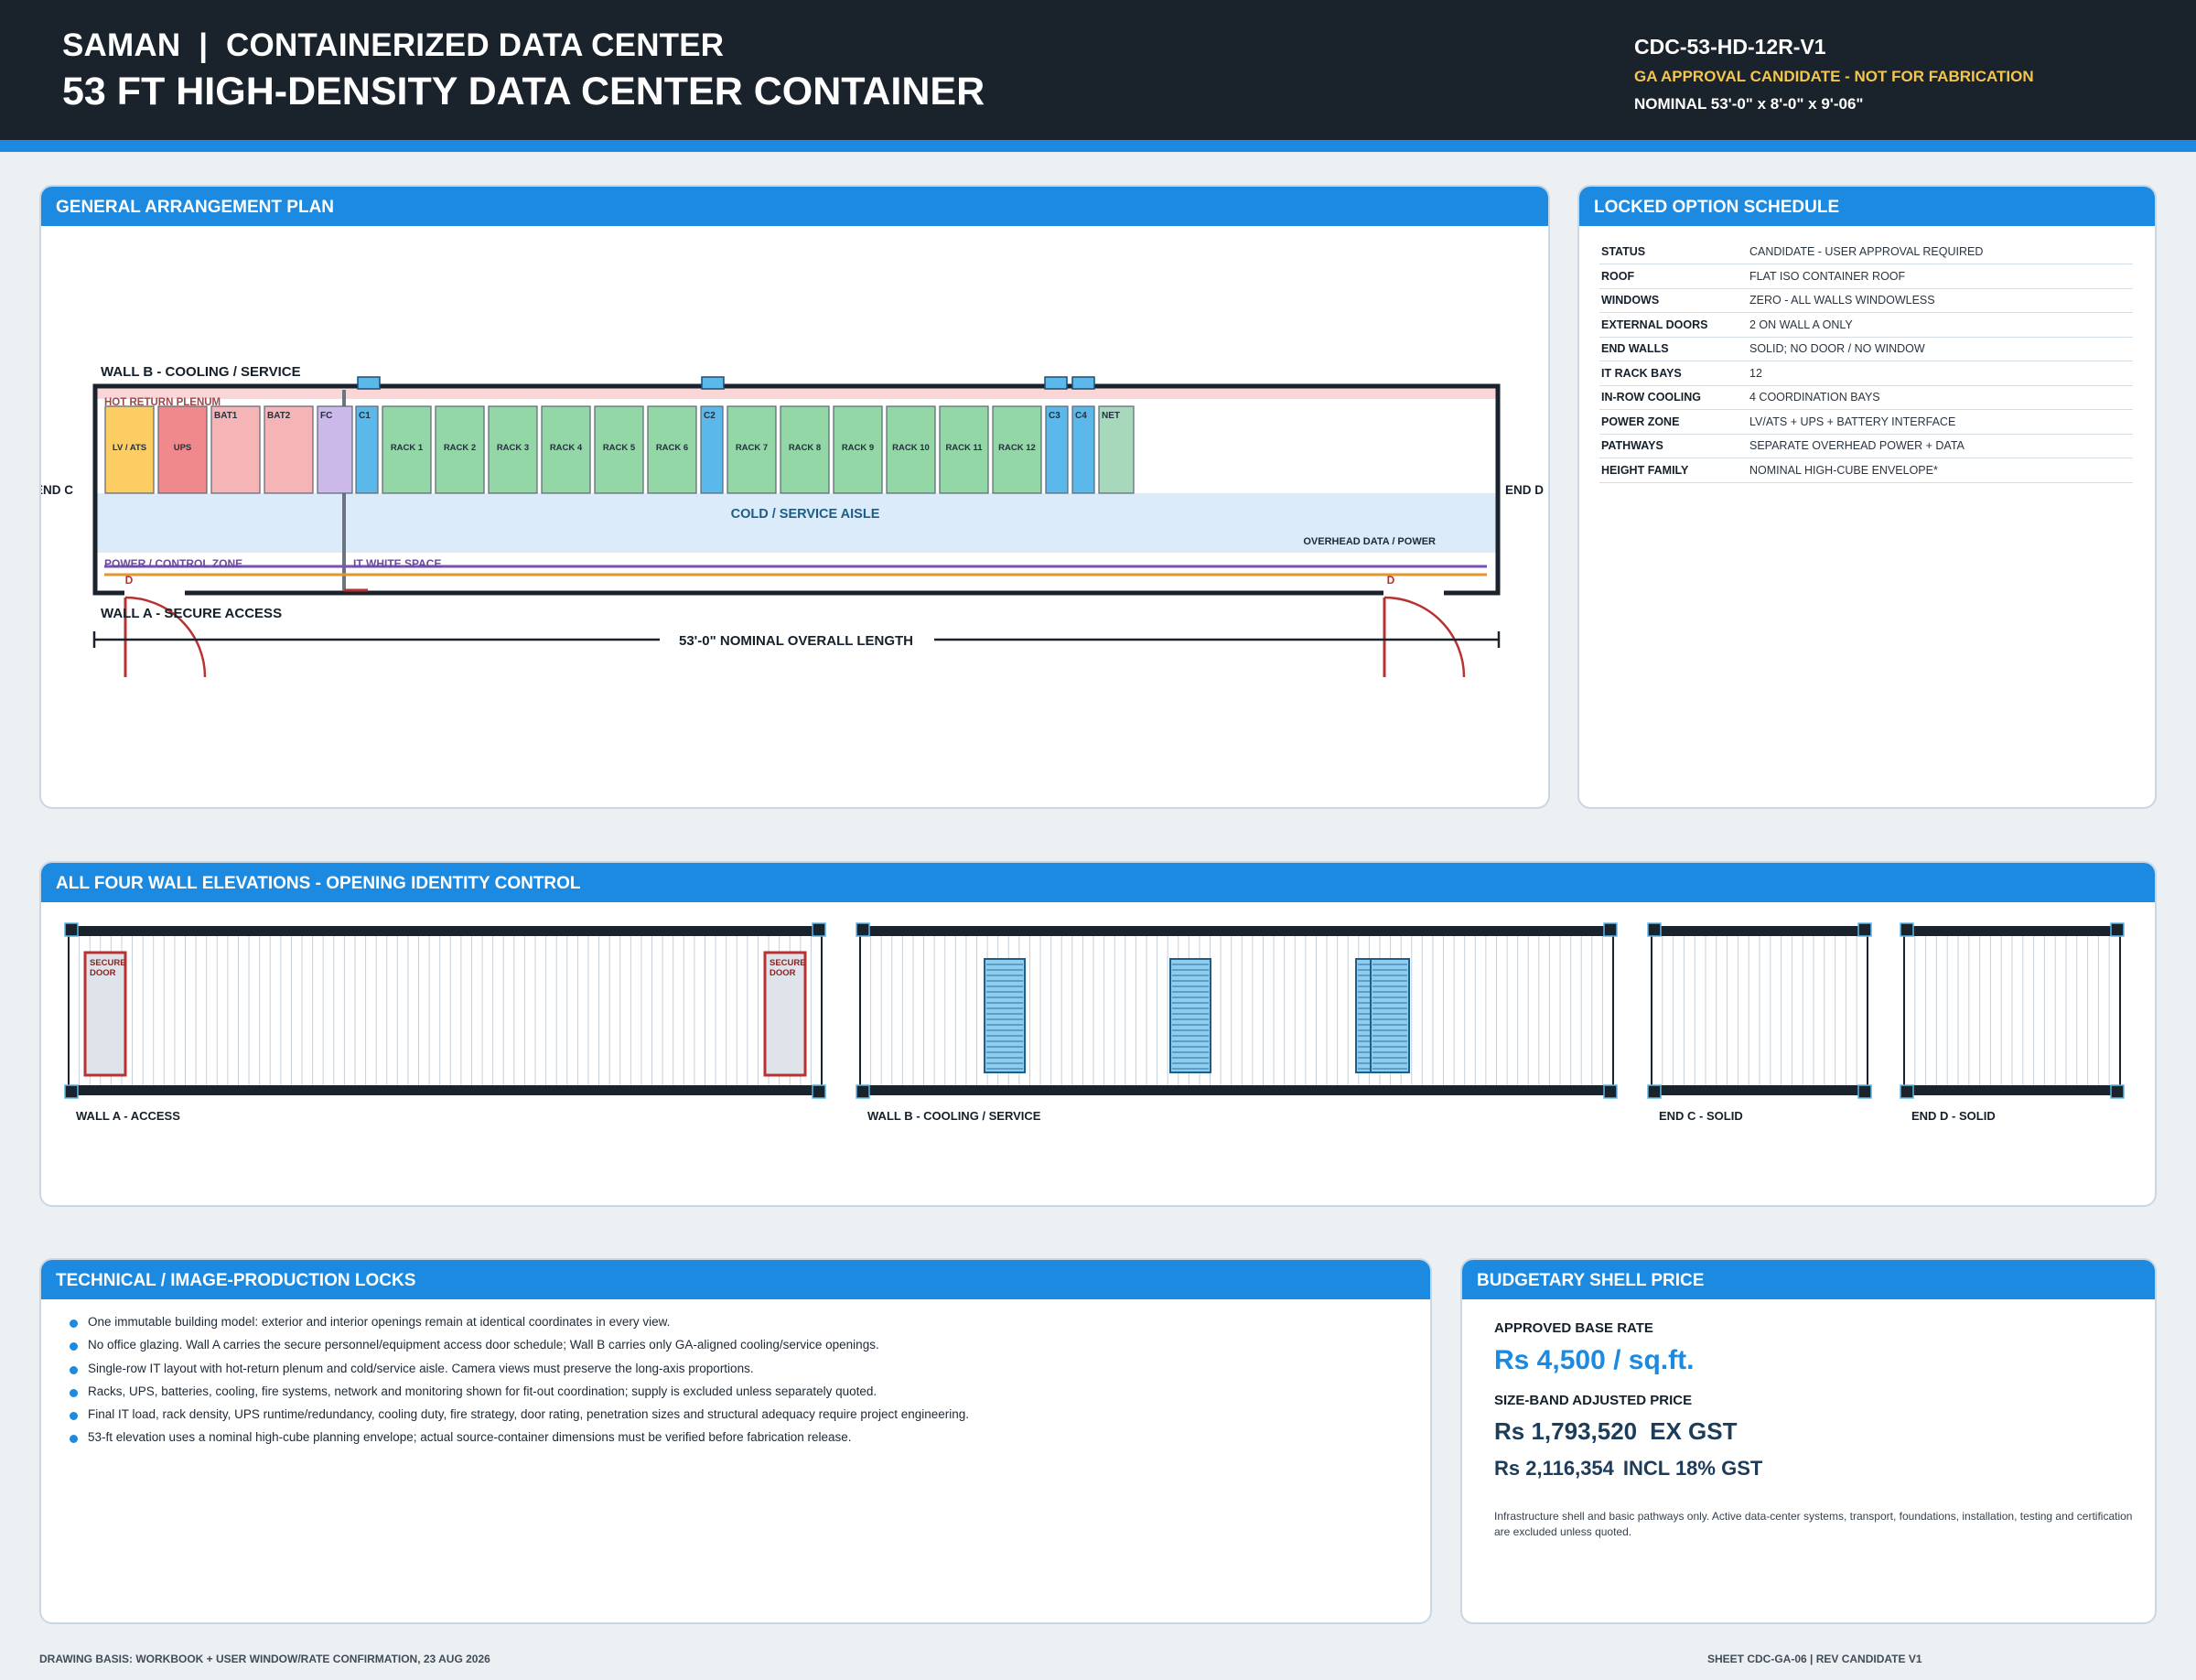 This screenshot has width=2196, height=1680. What do you see at coordinates (1674, 422) in the screenshot?
I see `option-key: POWER ZONE` at bounding box center [1674, 422].